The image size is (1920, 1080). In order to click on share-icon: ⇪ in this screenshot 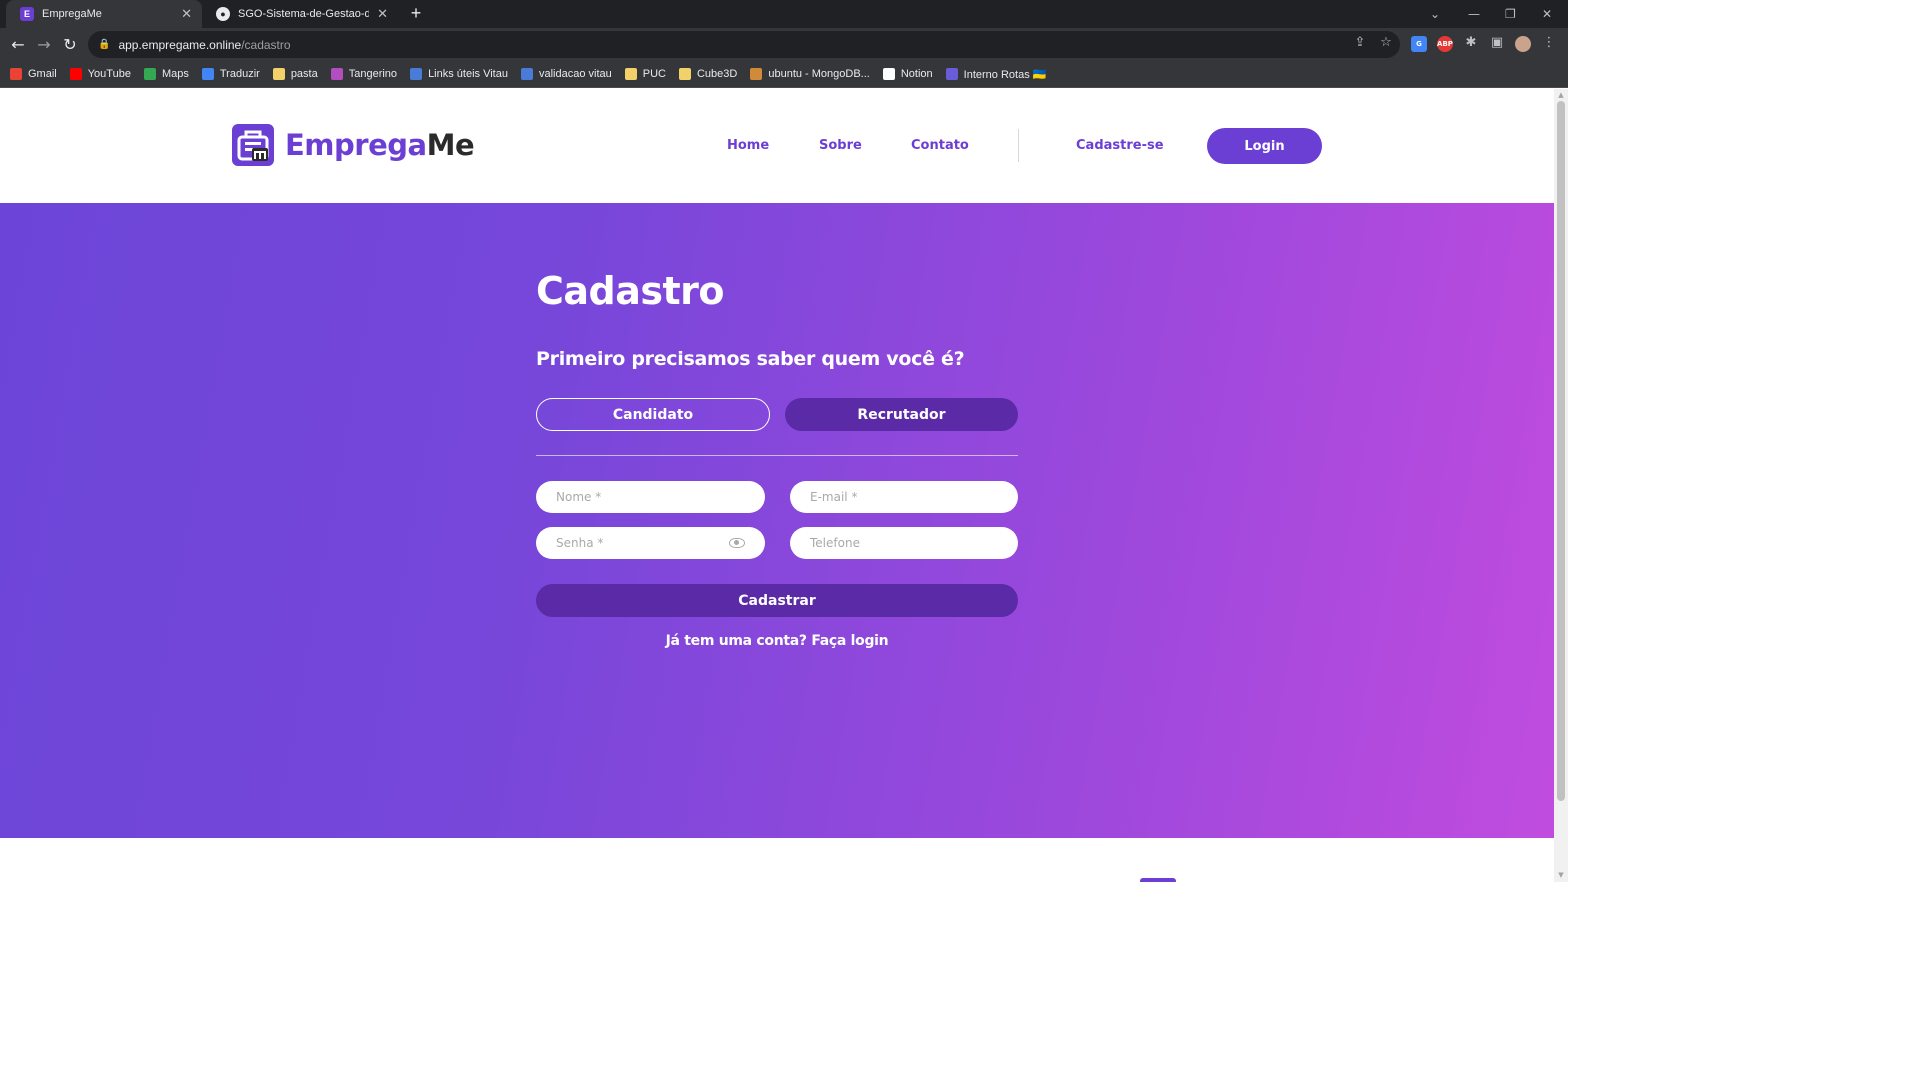, I will do `click(1360, 43)`.